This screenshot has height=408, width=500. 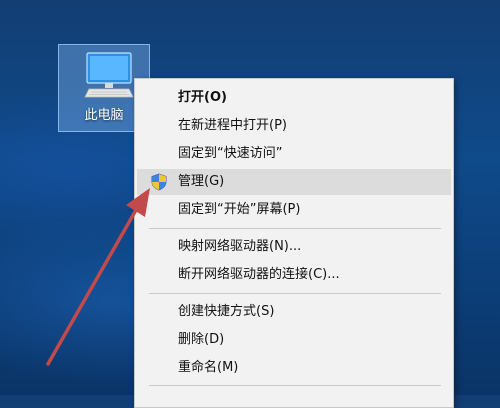 I want to click on computer-icon, so click(x=109, y=75).